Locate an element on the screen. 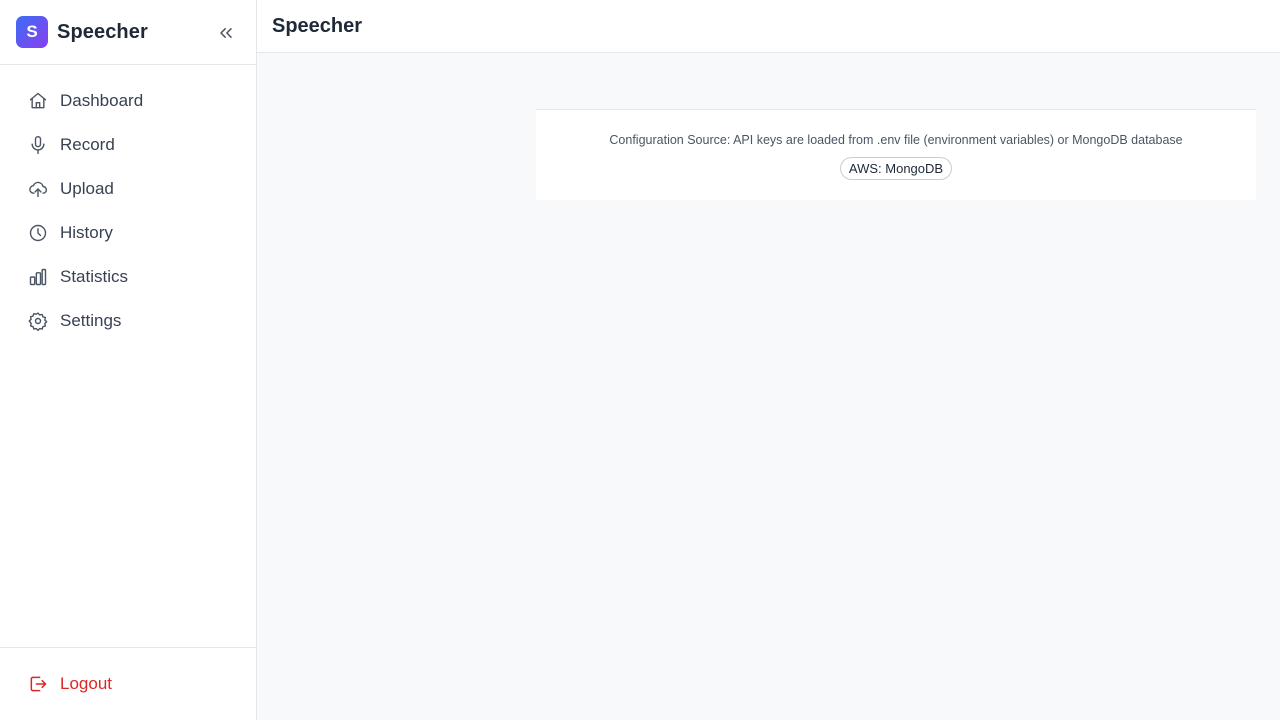  logout-button: Logout is located at coordinates (128, 684).